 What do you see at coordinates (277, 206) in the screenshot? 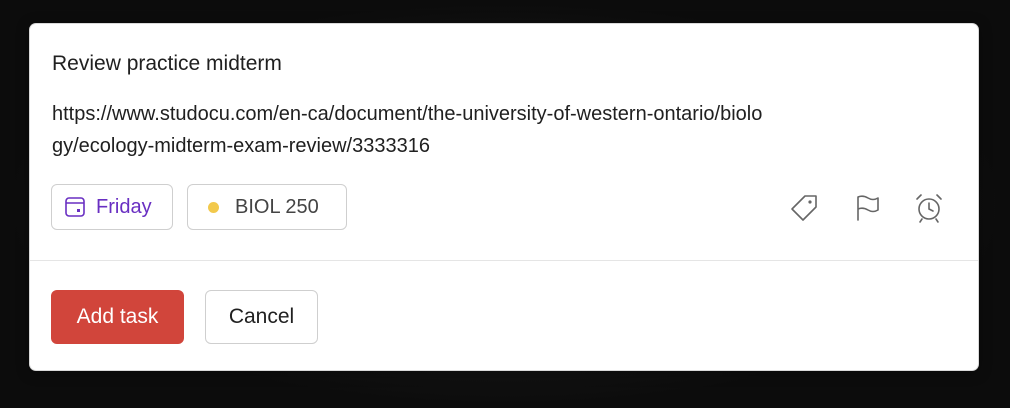
I see `project-label: BIOL 250` at bounding box center [277, 206].